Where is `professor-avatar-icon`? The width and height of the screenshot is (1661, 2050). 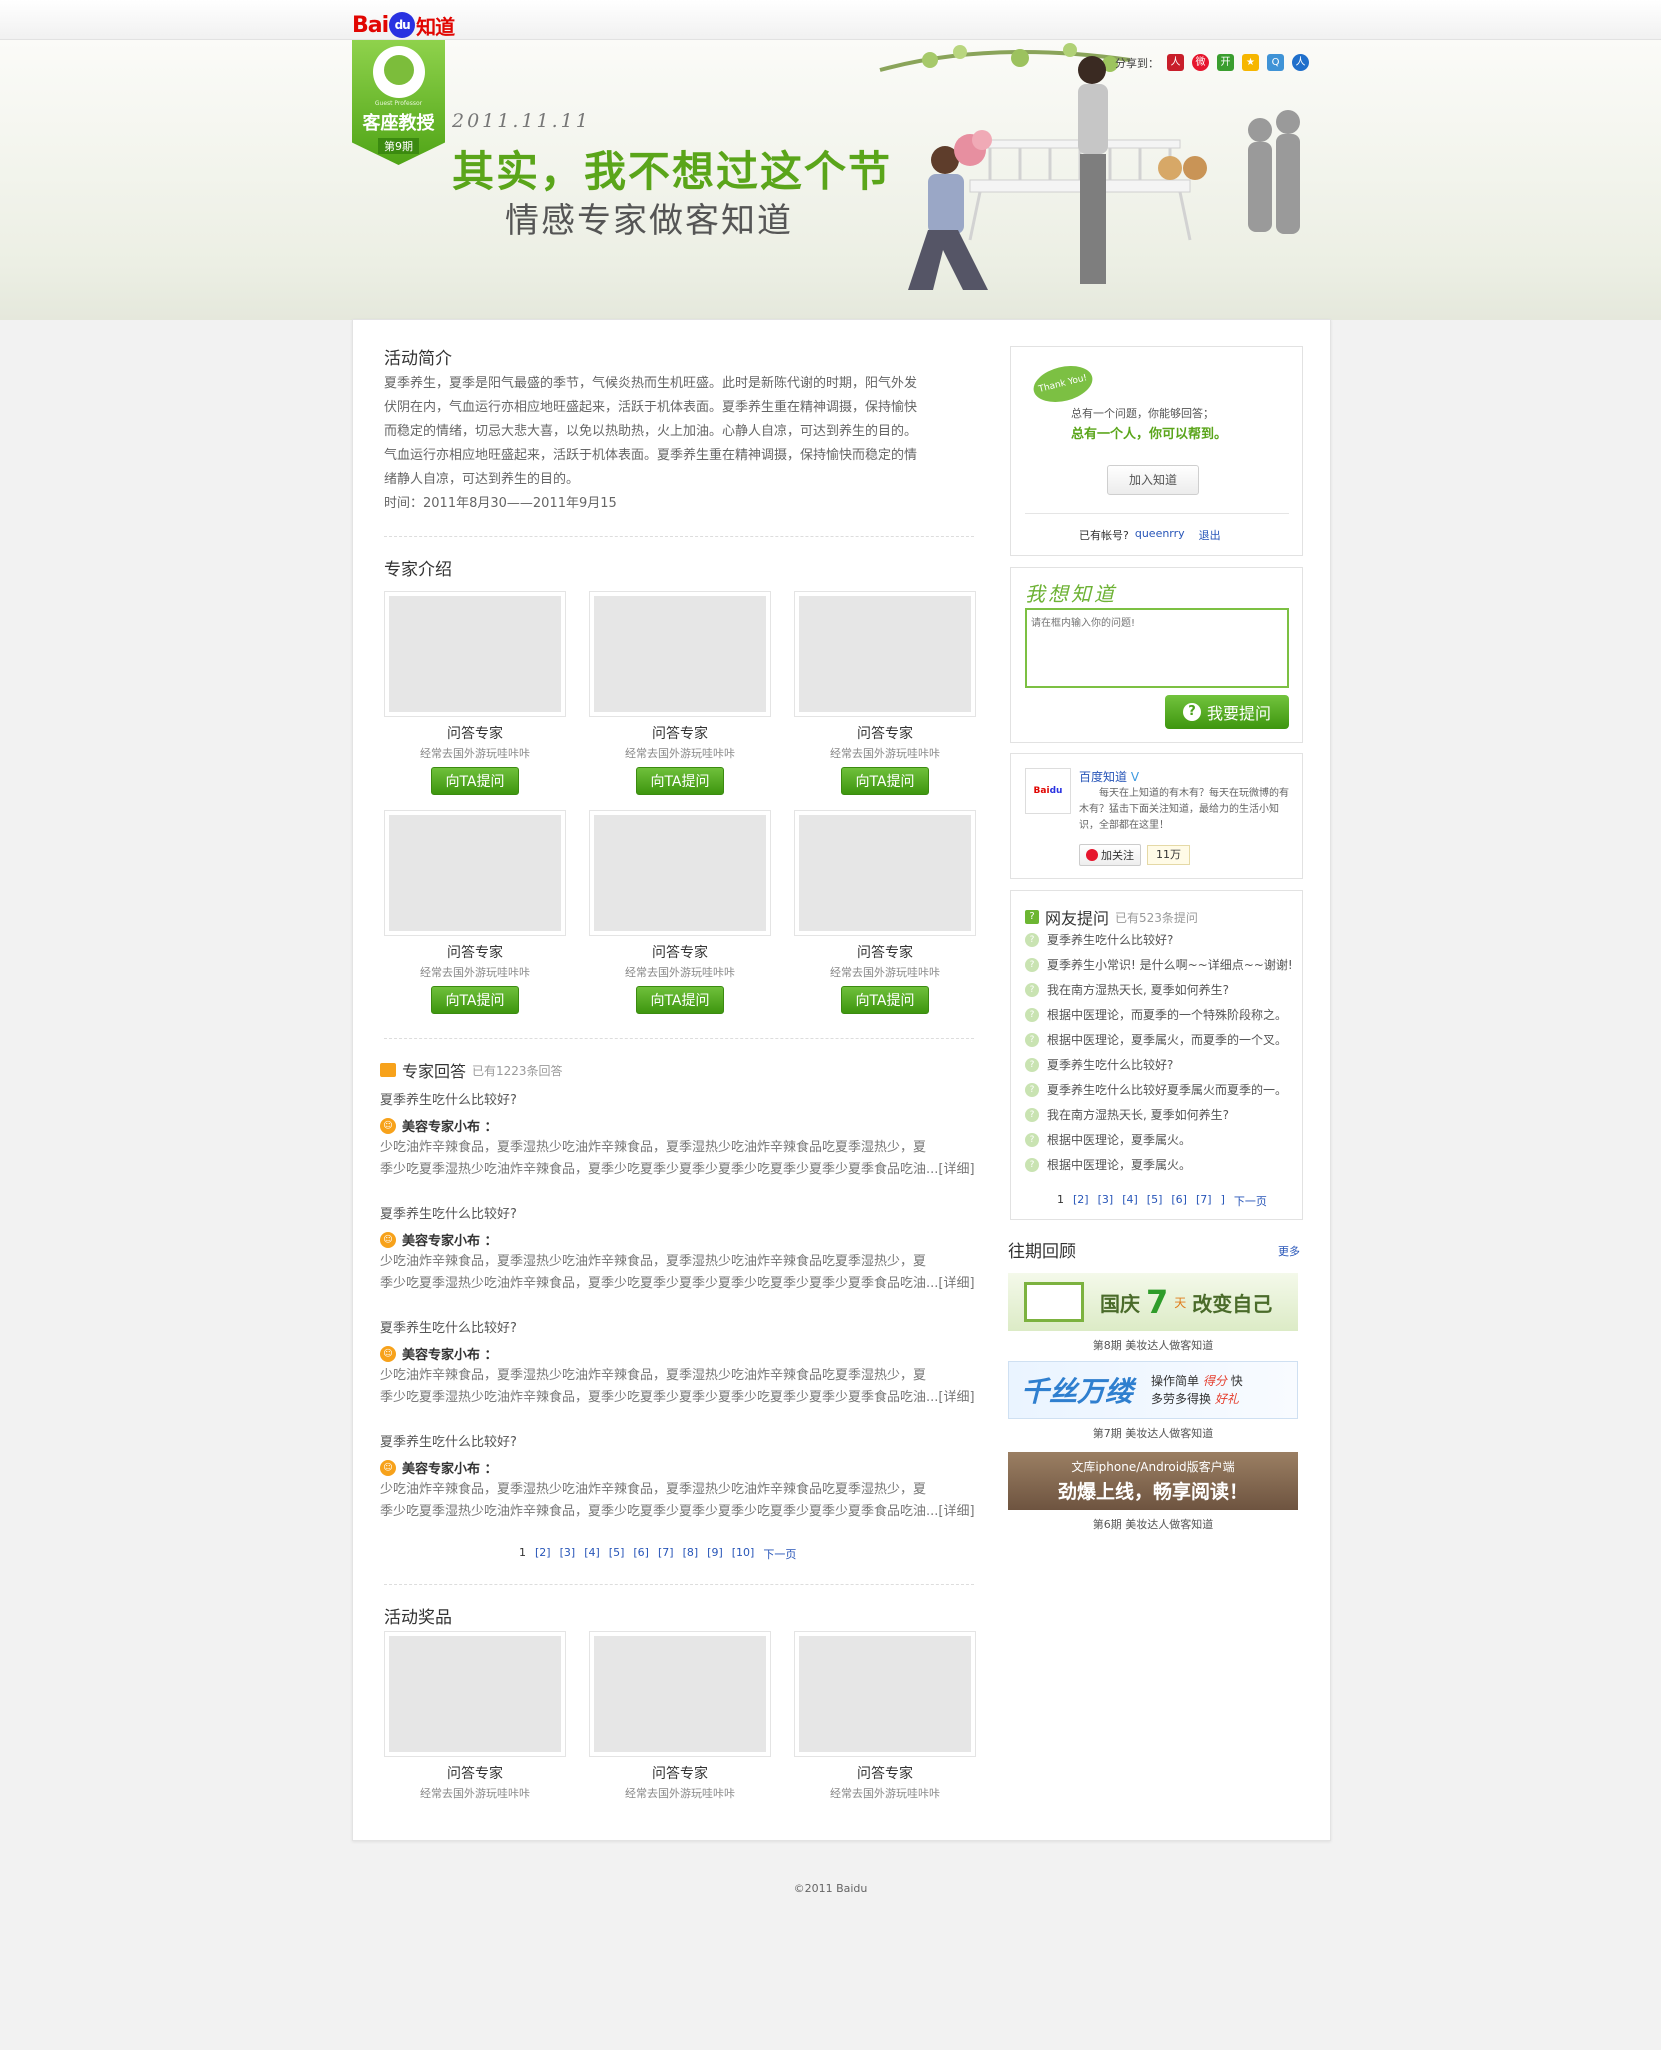
professor-avatar-icon is located at coordinates (398, 72).